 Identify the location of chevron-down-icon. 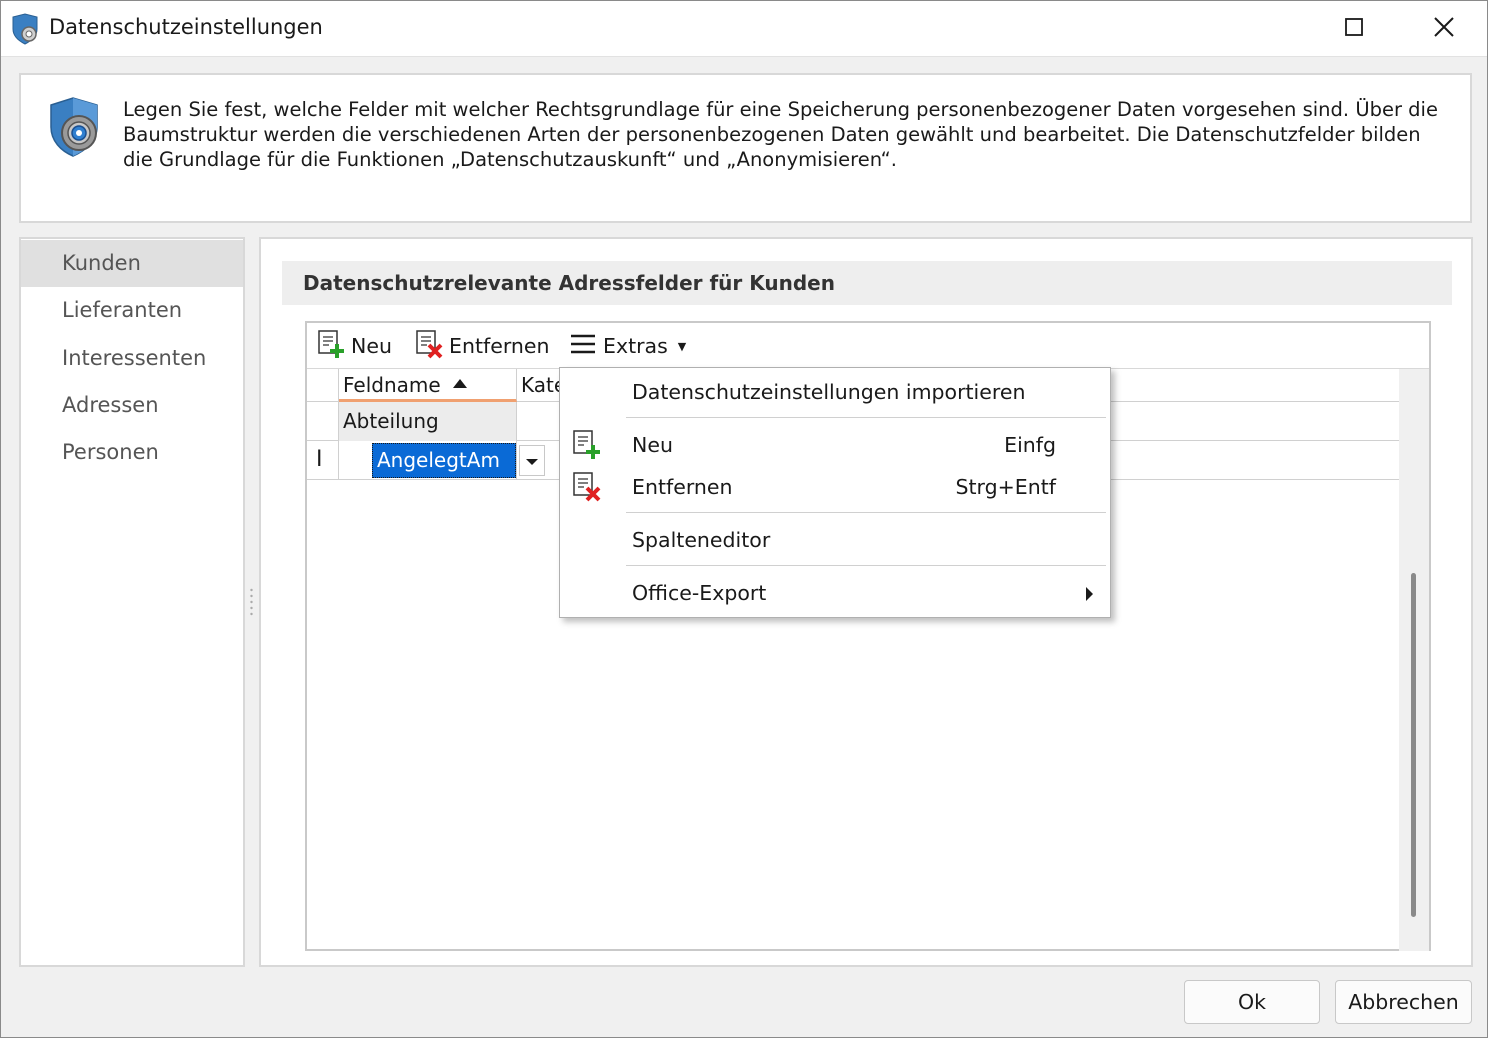
(532, 460).